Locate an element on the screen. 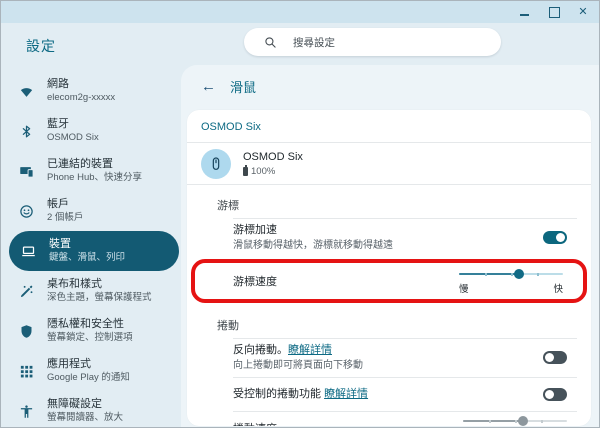 The image size is (600, 428). battery-percent: 100% is located at coordinates (263, 171).